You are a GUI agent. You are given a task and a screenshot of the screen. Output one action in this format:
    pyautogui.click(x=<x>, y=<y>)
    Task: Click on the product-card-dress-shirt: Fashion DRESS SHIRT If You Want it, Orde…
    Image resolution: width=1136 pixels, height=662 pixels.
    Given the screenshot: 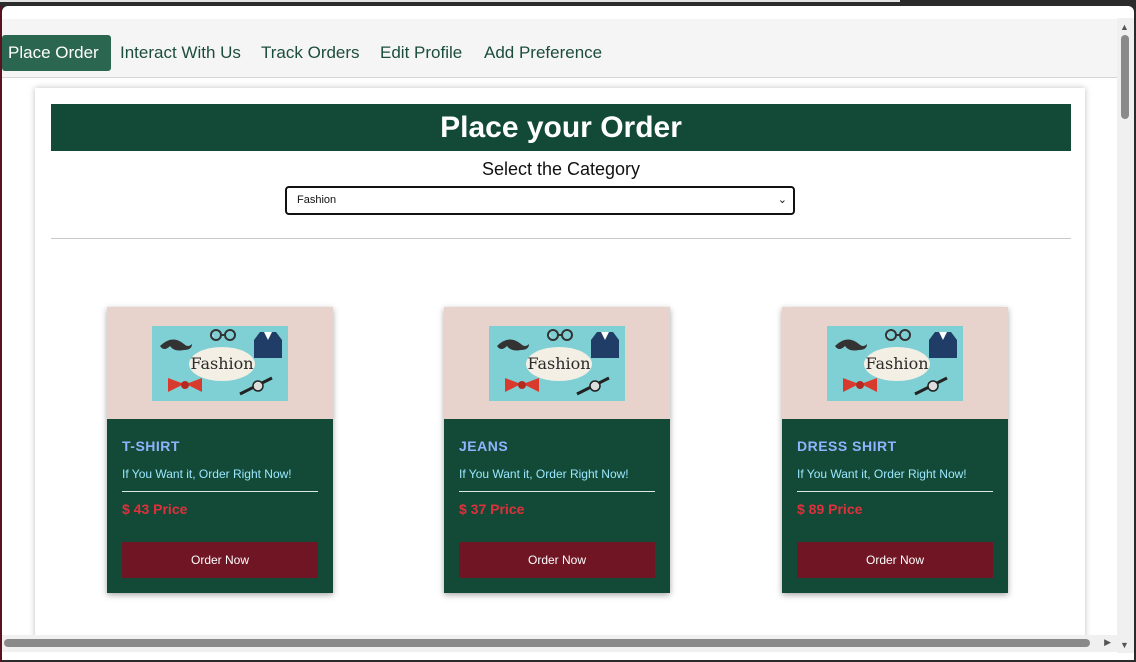 What is the action you would take?
    pyautogui.click(x=895, y=450)
    